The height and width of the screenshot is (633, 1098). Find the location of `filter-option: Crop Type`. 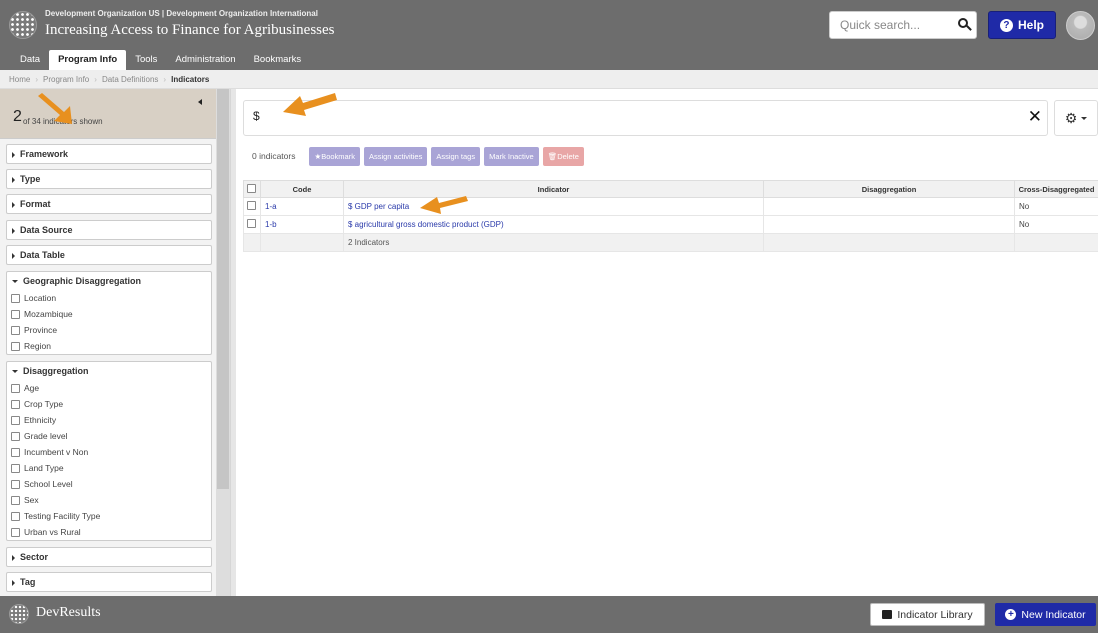

filter-option: Crop Type is located at coordinates (109, 404).